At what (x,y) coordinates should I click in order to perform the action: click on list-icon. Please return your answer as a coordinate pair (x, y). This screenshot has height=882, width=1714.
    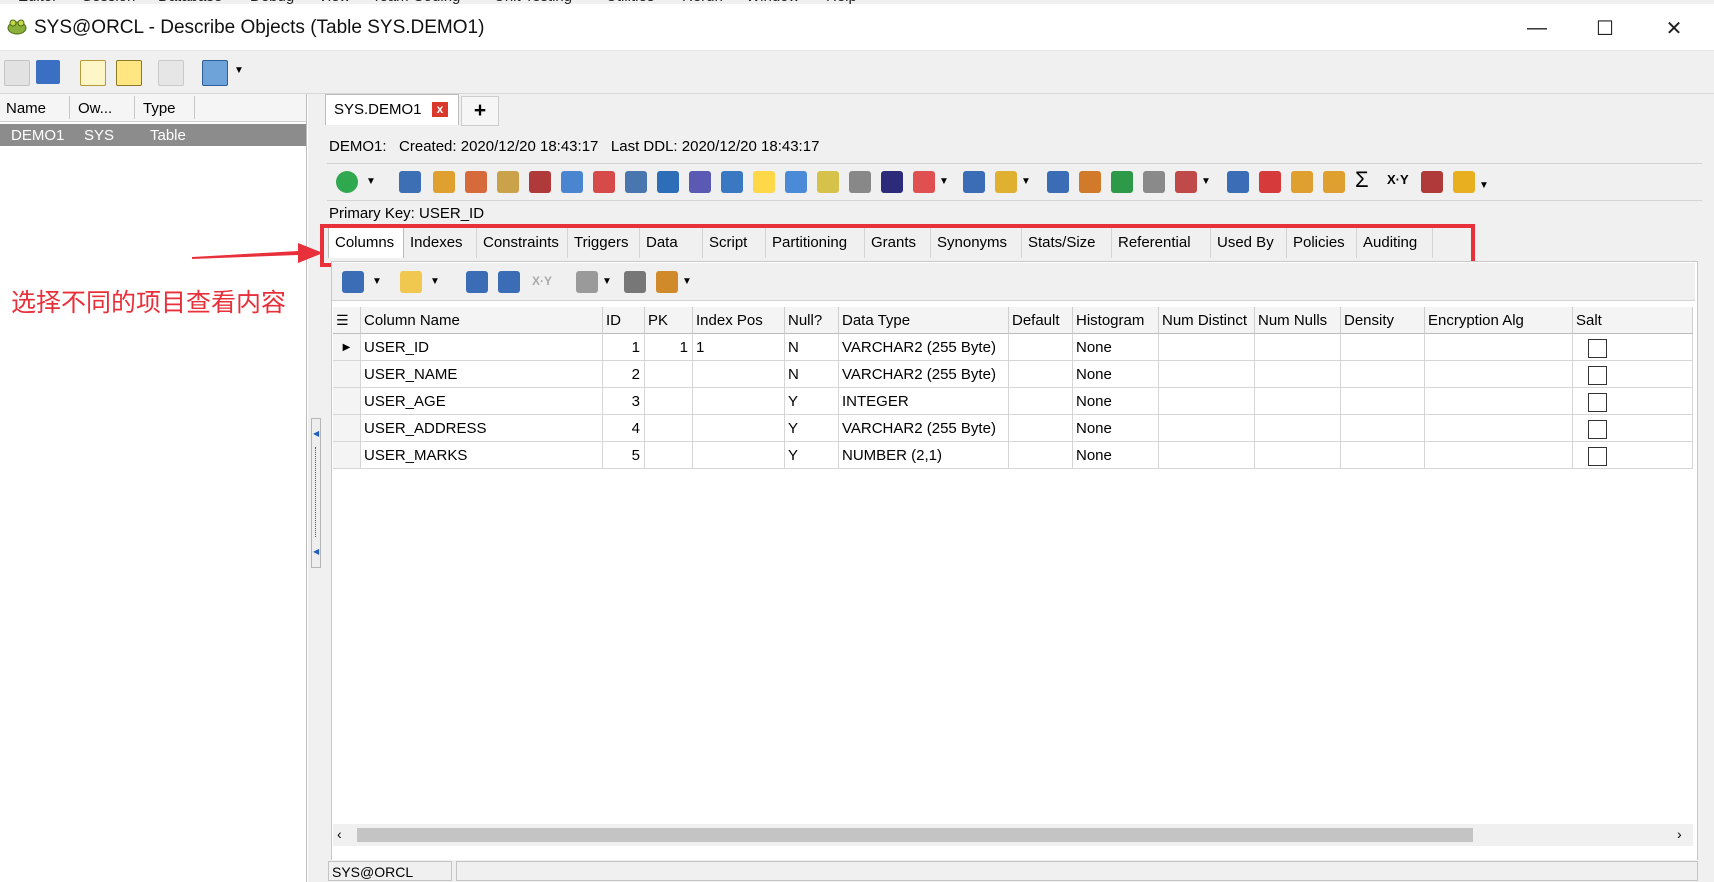
    Looking at the image, I should click on (353, 282).